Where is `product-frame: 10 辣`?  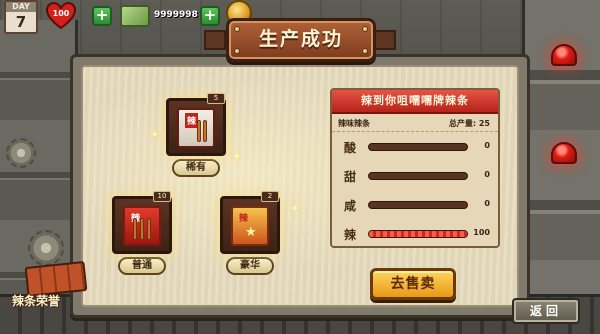
product-frame: 10 辣 is located at coordinates (142, 222).